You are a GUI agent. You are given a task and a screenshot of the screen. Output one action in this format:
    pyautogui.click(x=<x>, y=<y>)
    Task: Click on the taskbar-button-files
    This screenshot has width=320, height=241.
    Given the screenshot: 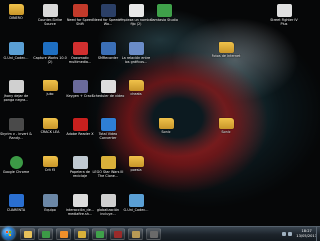 What is the action you would take?
    pyautogui.click(x=135, y=234)
    